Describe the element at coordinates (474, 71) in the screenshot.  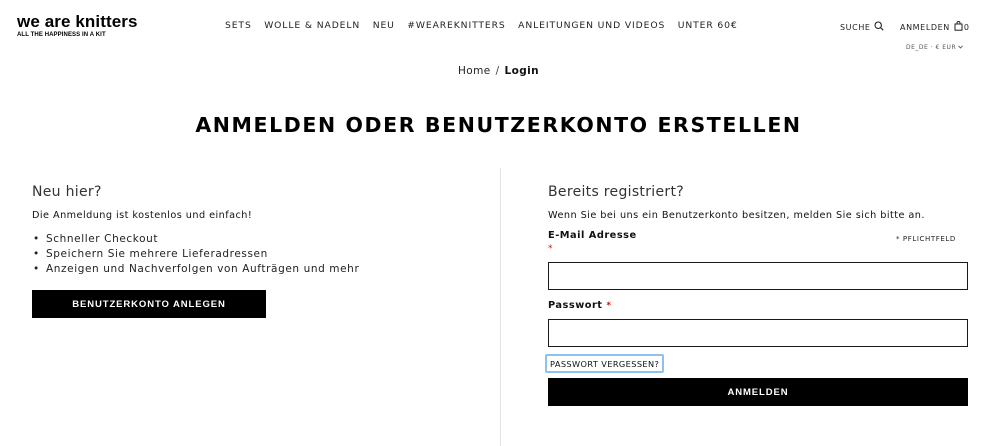
I see `breadcrumb-home: Home` at that location.